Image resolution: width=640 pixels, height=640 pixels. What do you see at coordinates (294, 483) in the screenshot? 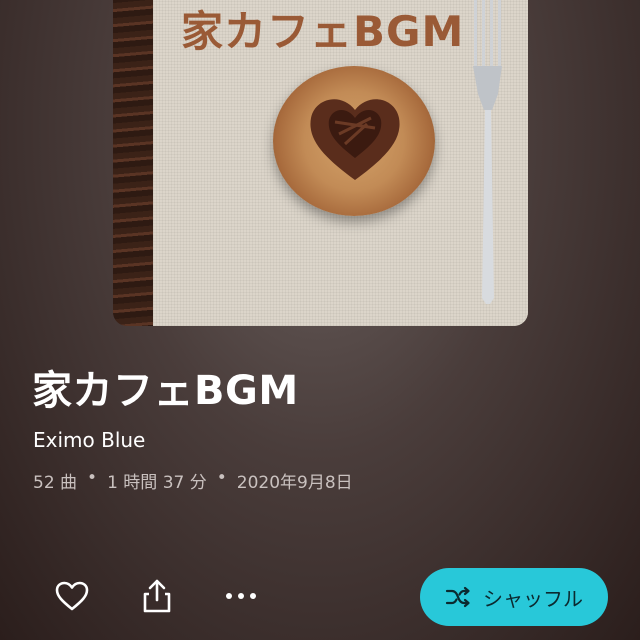
I see `release-date: 2020年9月8日` at bounding box center [294, 483].